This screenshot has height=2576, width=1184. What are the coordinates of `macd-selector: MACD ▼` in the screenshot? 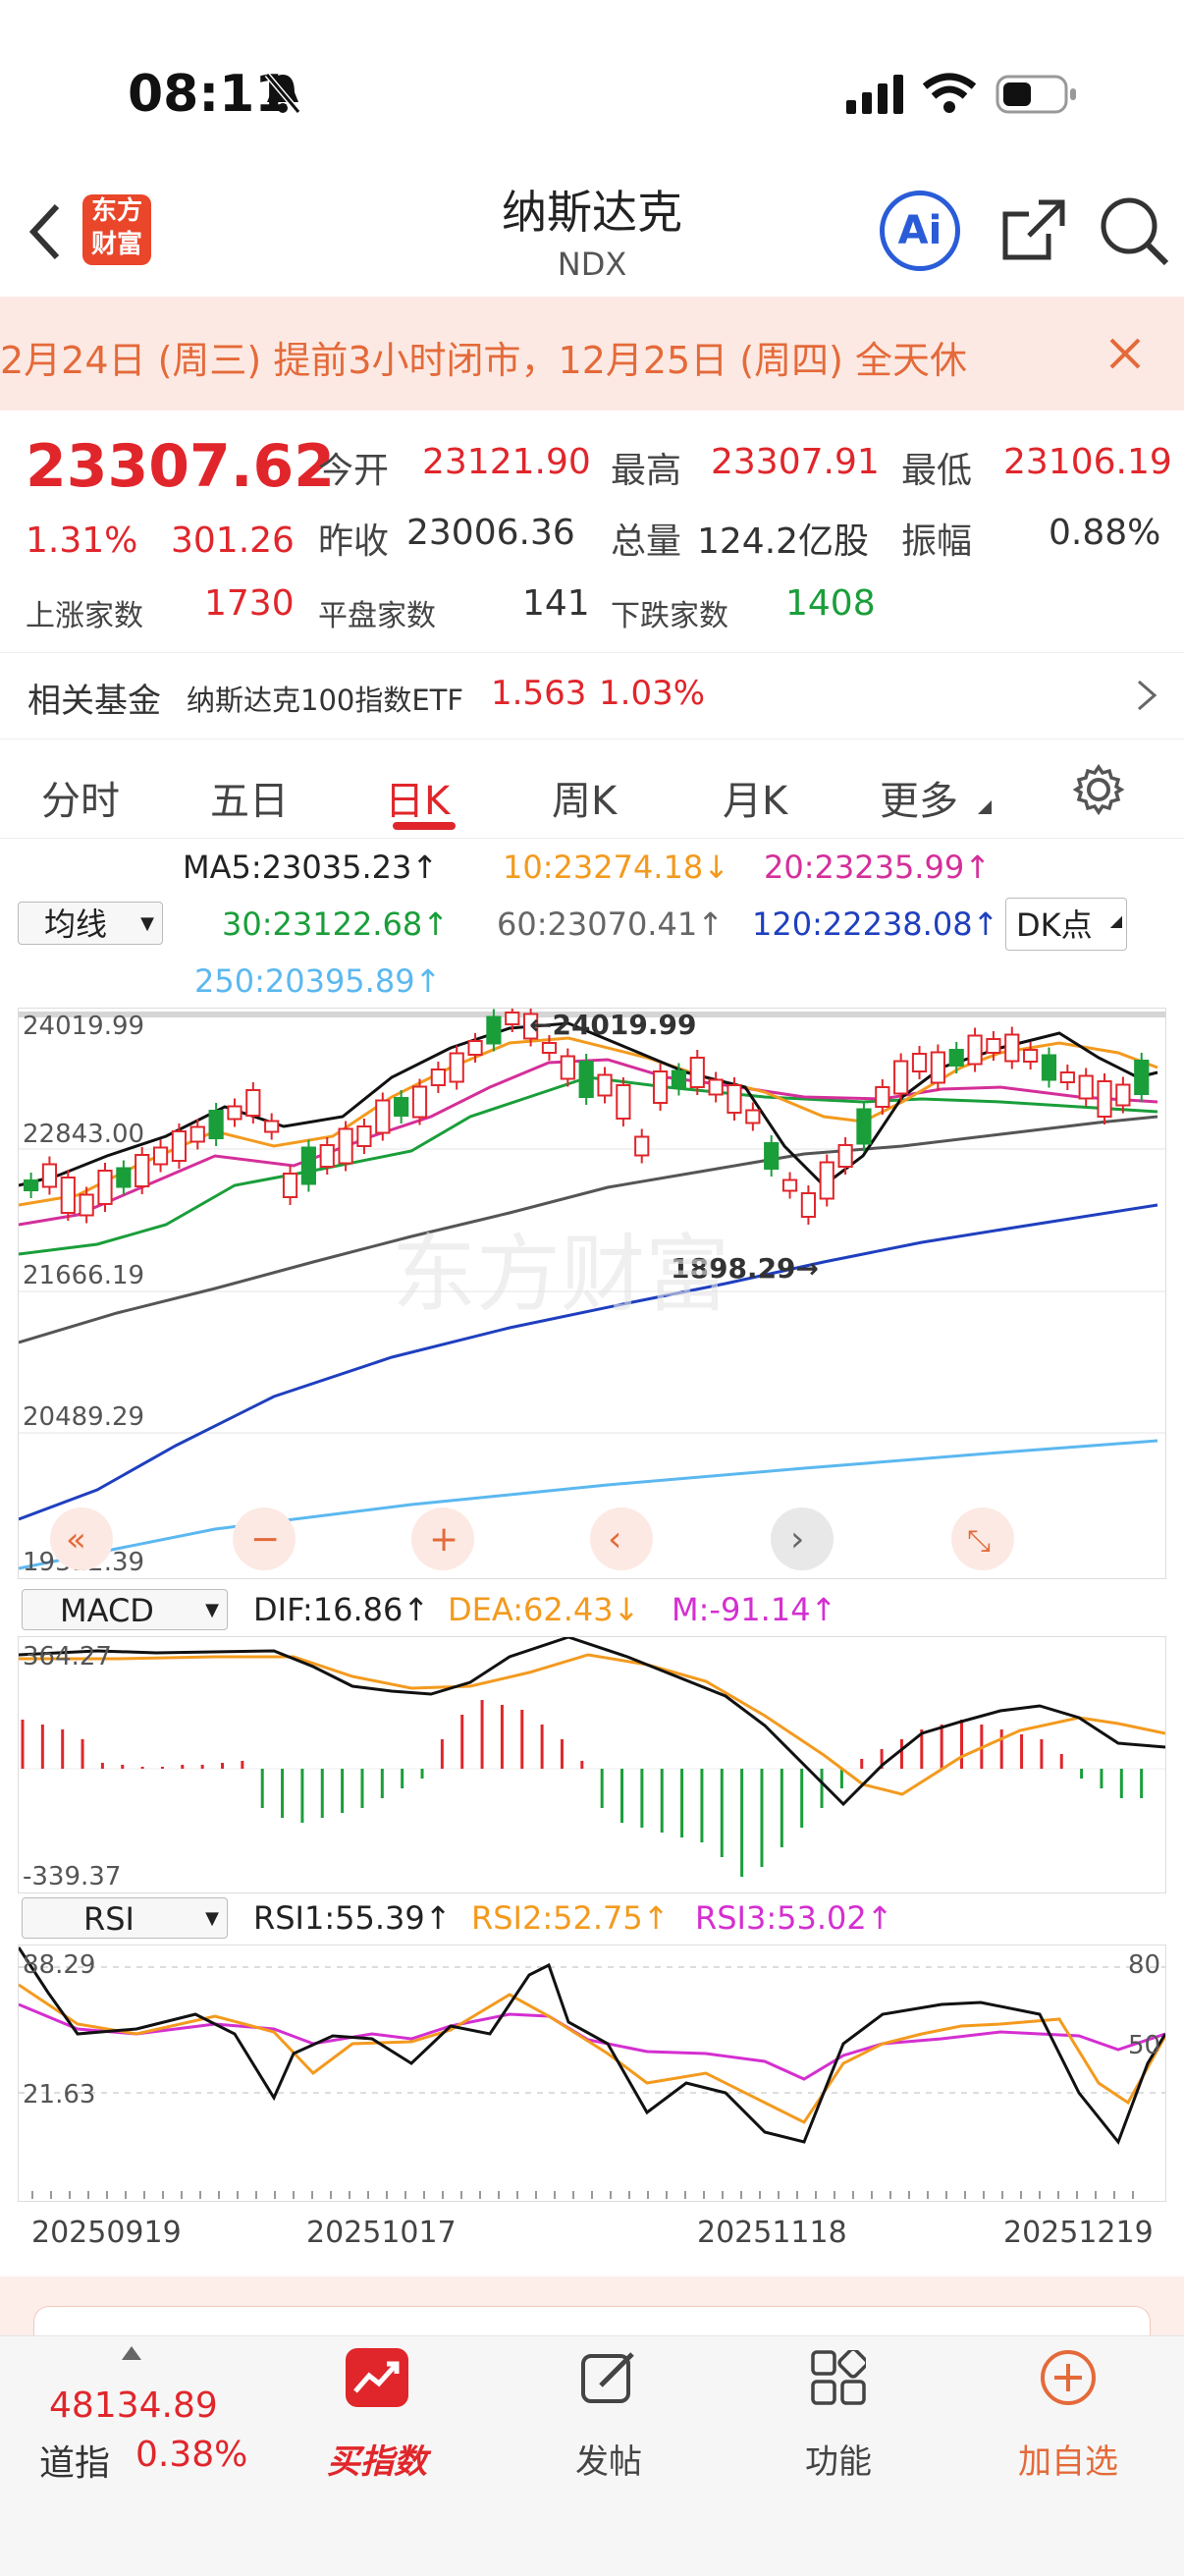 It's located at (125, 1610).